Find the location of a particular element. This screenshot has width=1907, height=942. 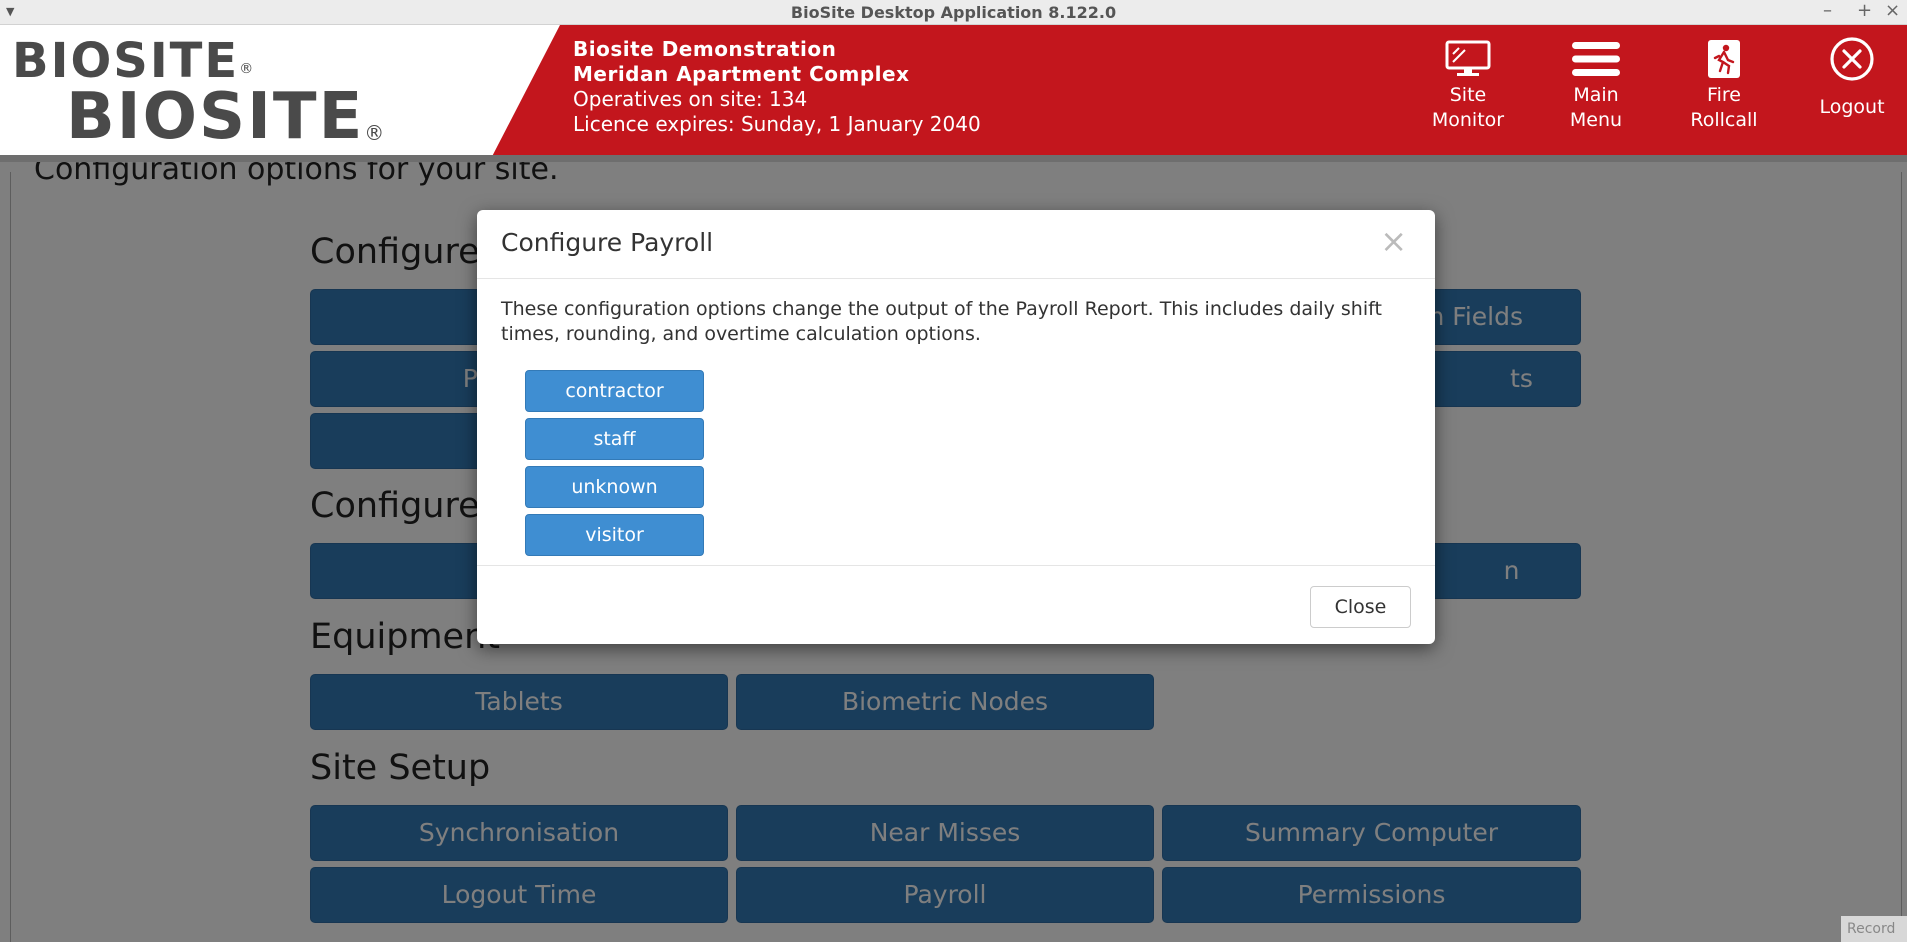

modal-footer: Close is located at coordinates (956, 604).